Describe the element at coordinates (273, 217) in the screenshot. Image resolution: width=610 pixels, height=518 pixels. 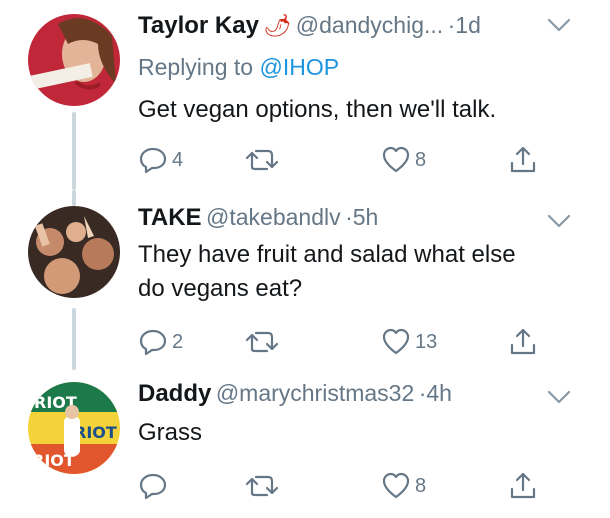
I see `author-handle: @takebandlv` at that location.